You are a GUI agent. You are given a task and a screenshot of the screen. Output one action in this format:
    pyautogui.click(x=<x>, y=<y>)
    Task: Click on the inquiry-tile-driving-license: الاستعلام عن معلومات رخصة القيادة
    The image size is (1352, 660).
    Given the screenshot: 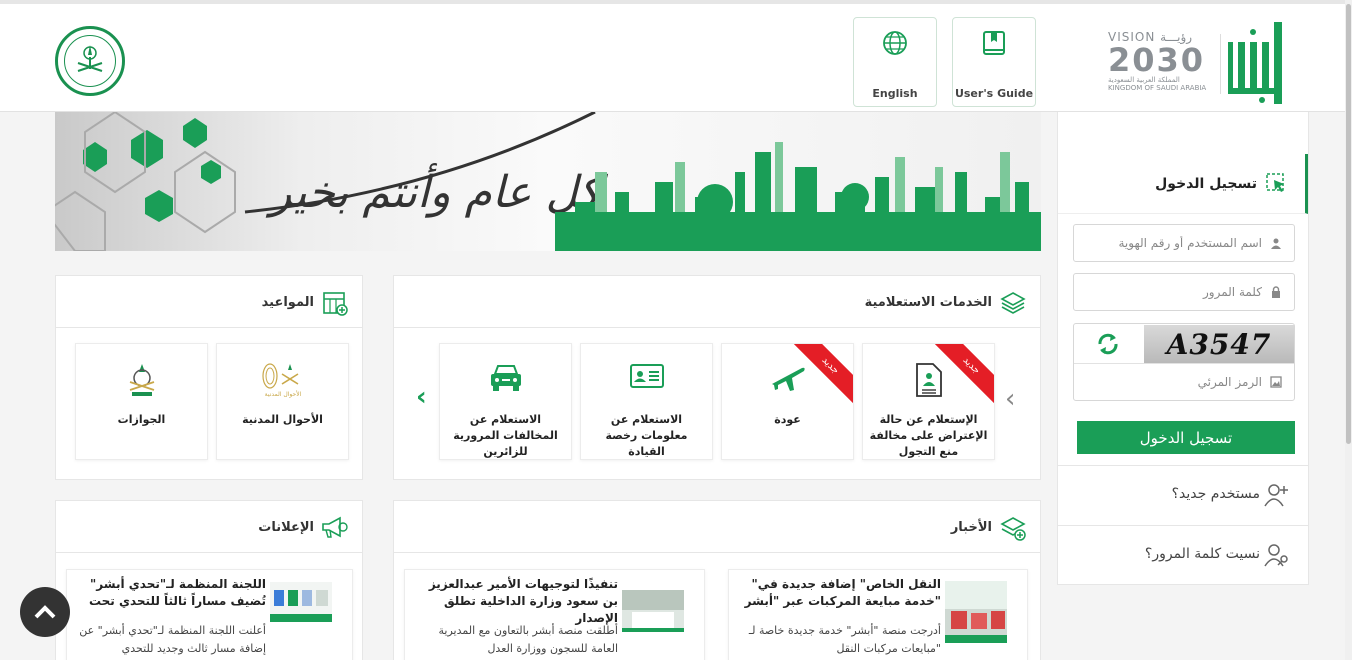 What is the action you would take?
    pyautogui.click(x=646, y=401)
    